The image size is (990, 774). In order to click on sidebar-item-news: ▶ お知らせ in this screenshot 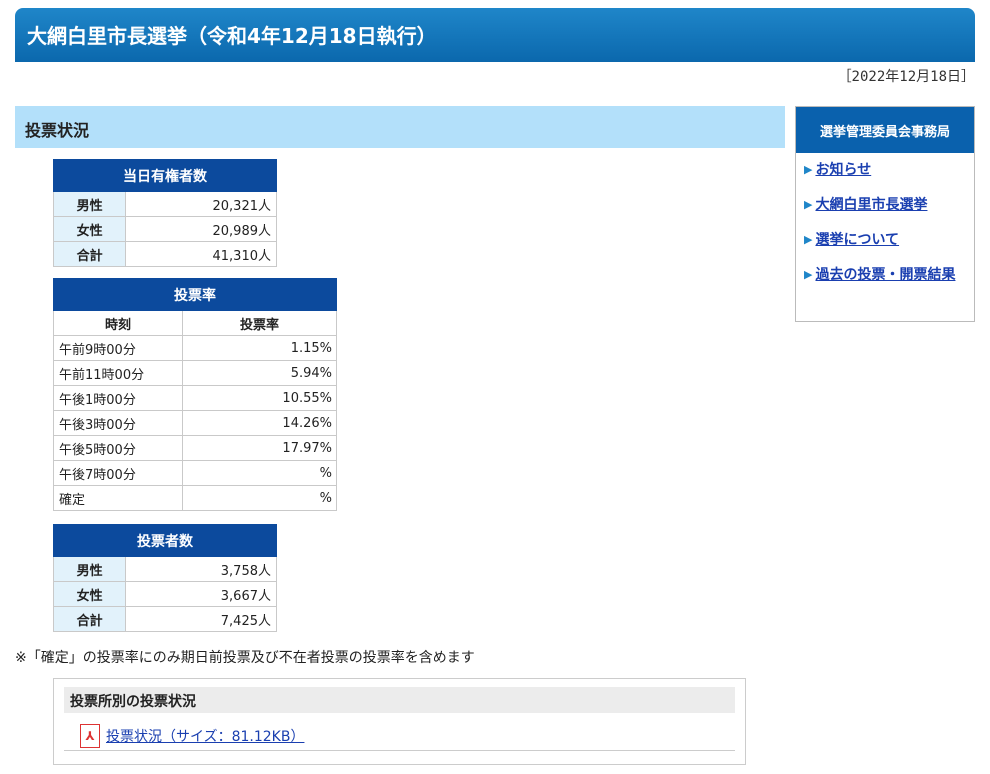, I will do `click(889, 170)`.